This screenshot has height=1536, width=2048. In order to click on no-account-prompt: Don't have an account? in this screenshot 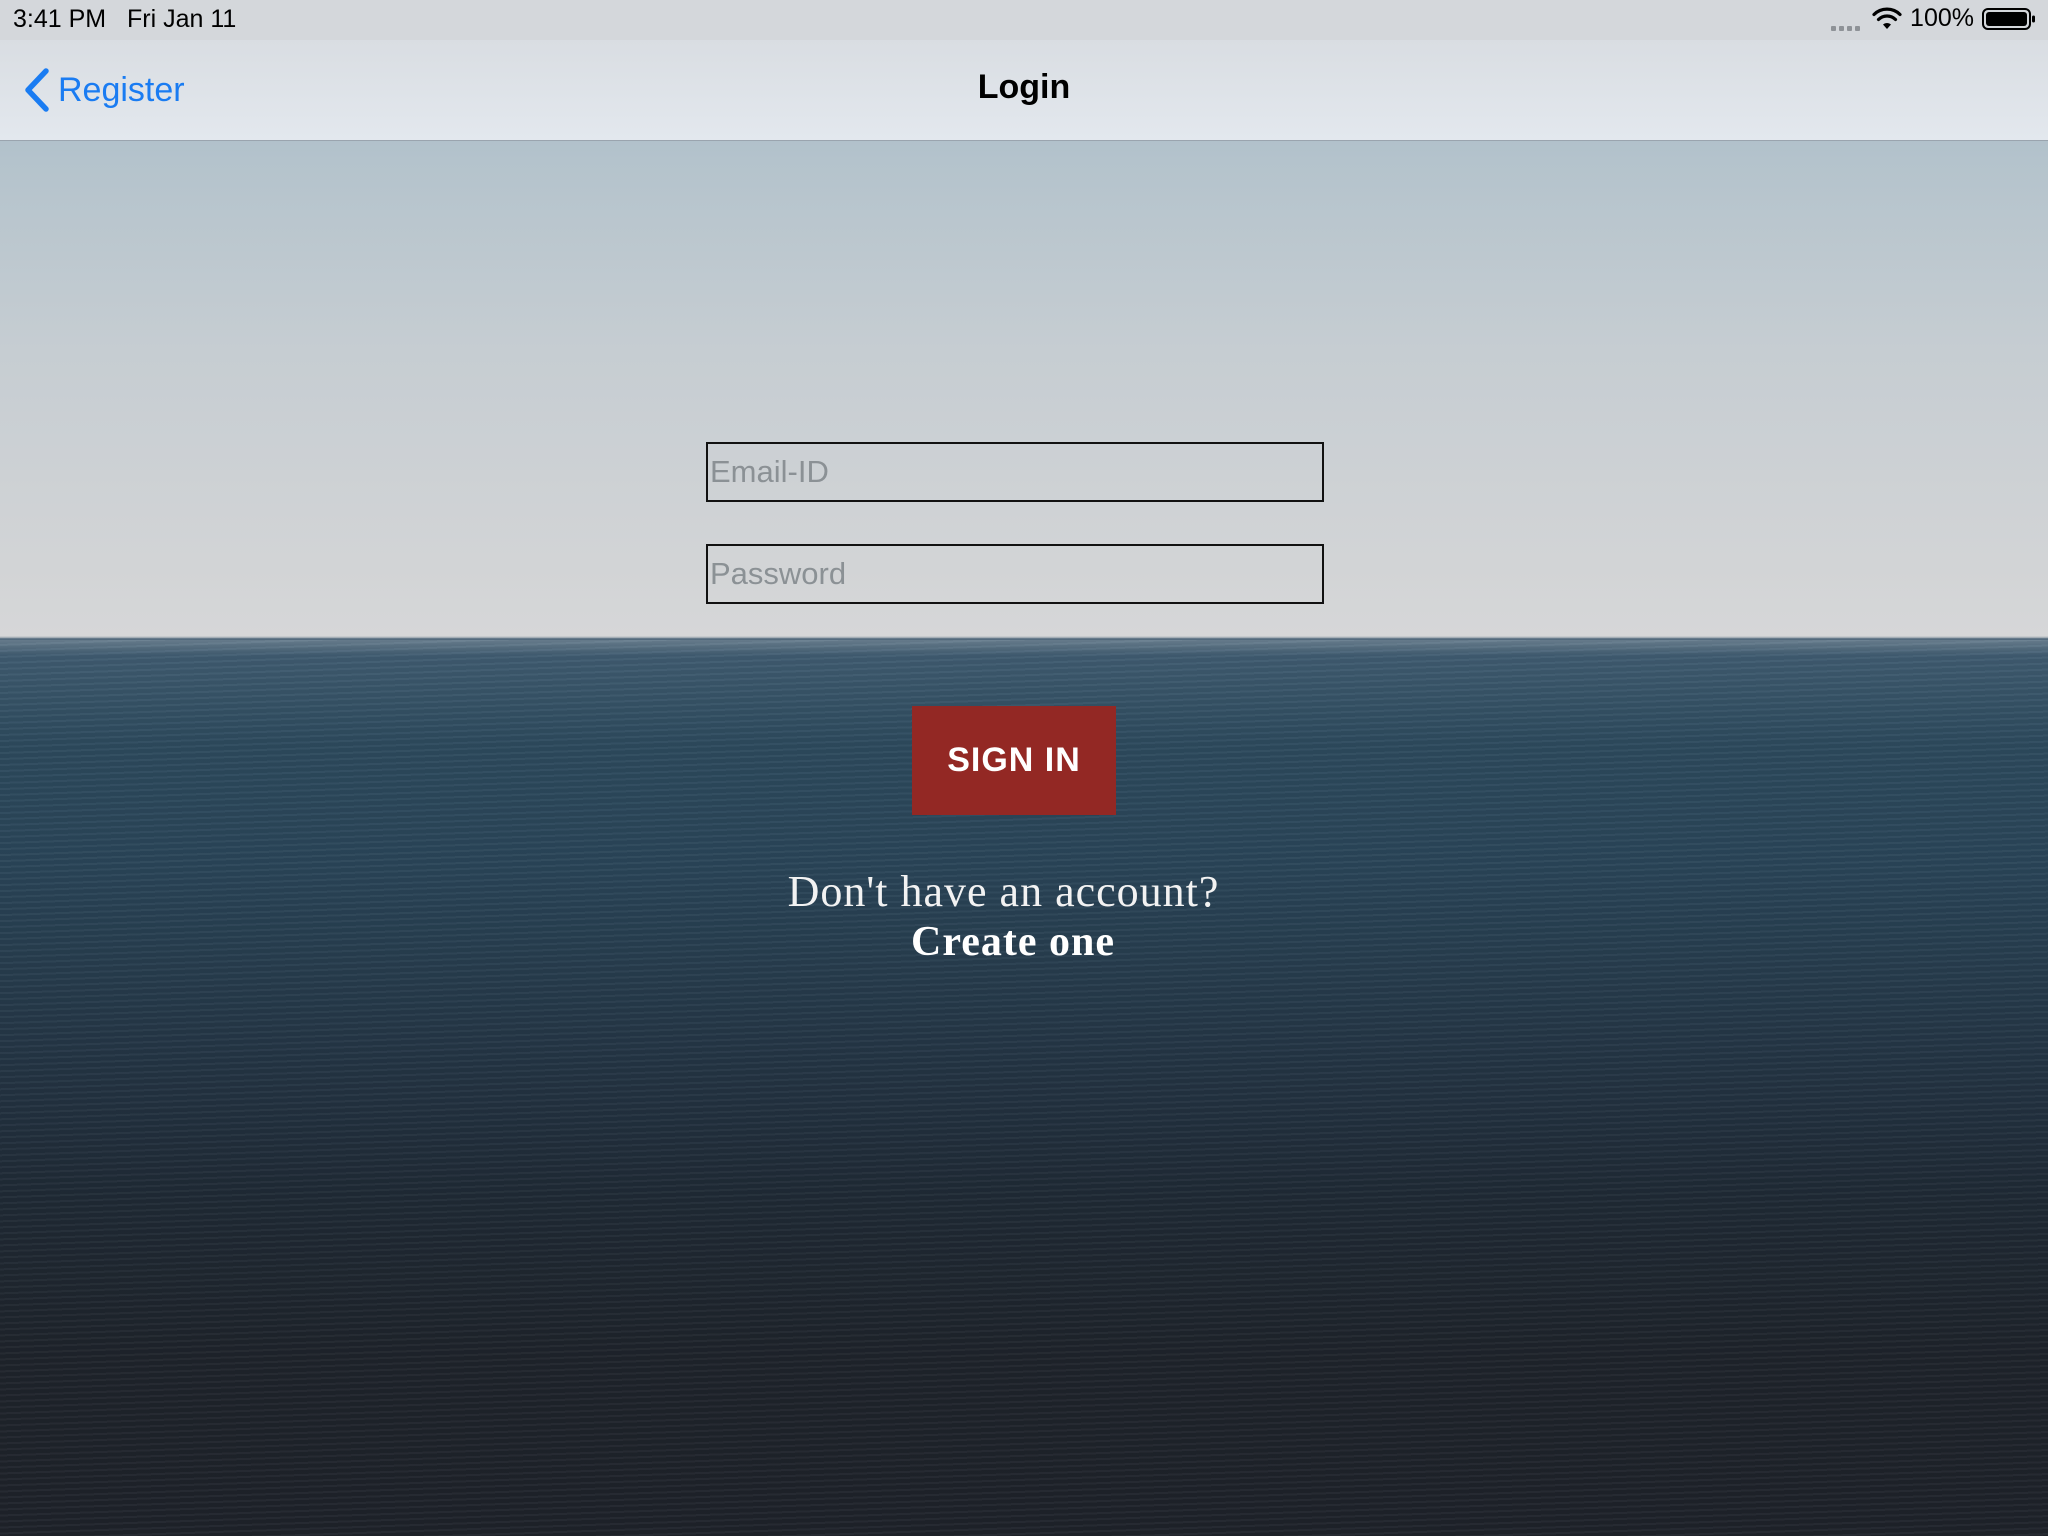, I will do `click(1003, 891)`.